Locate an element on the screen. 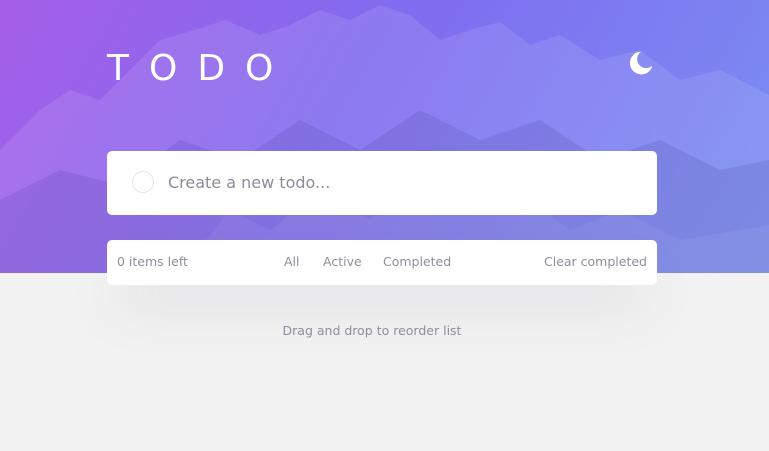  new-todo-input is located at coordinates (398, 182).